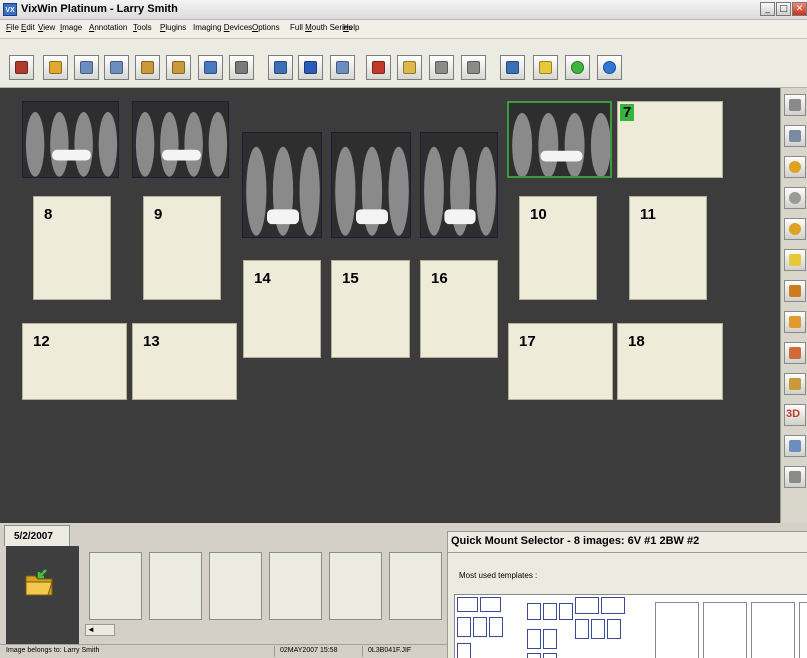 This screenshot has height=658, width=807. I want to click on menu-annotation: Annotation, so click(108, 27).